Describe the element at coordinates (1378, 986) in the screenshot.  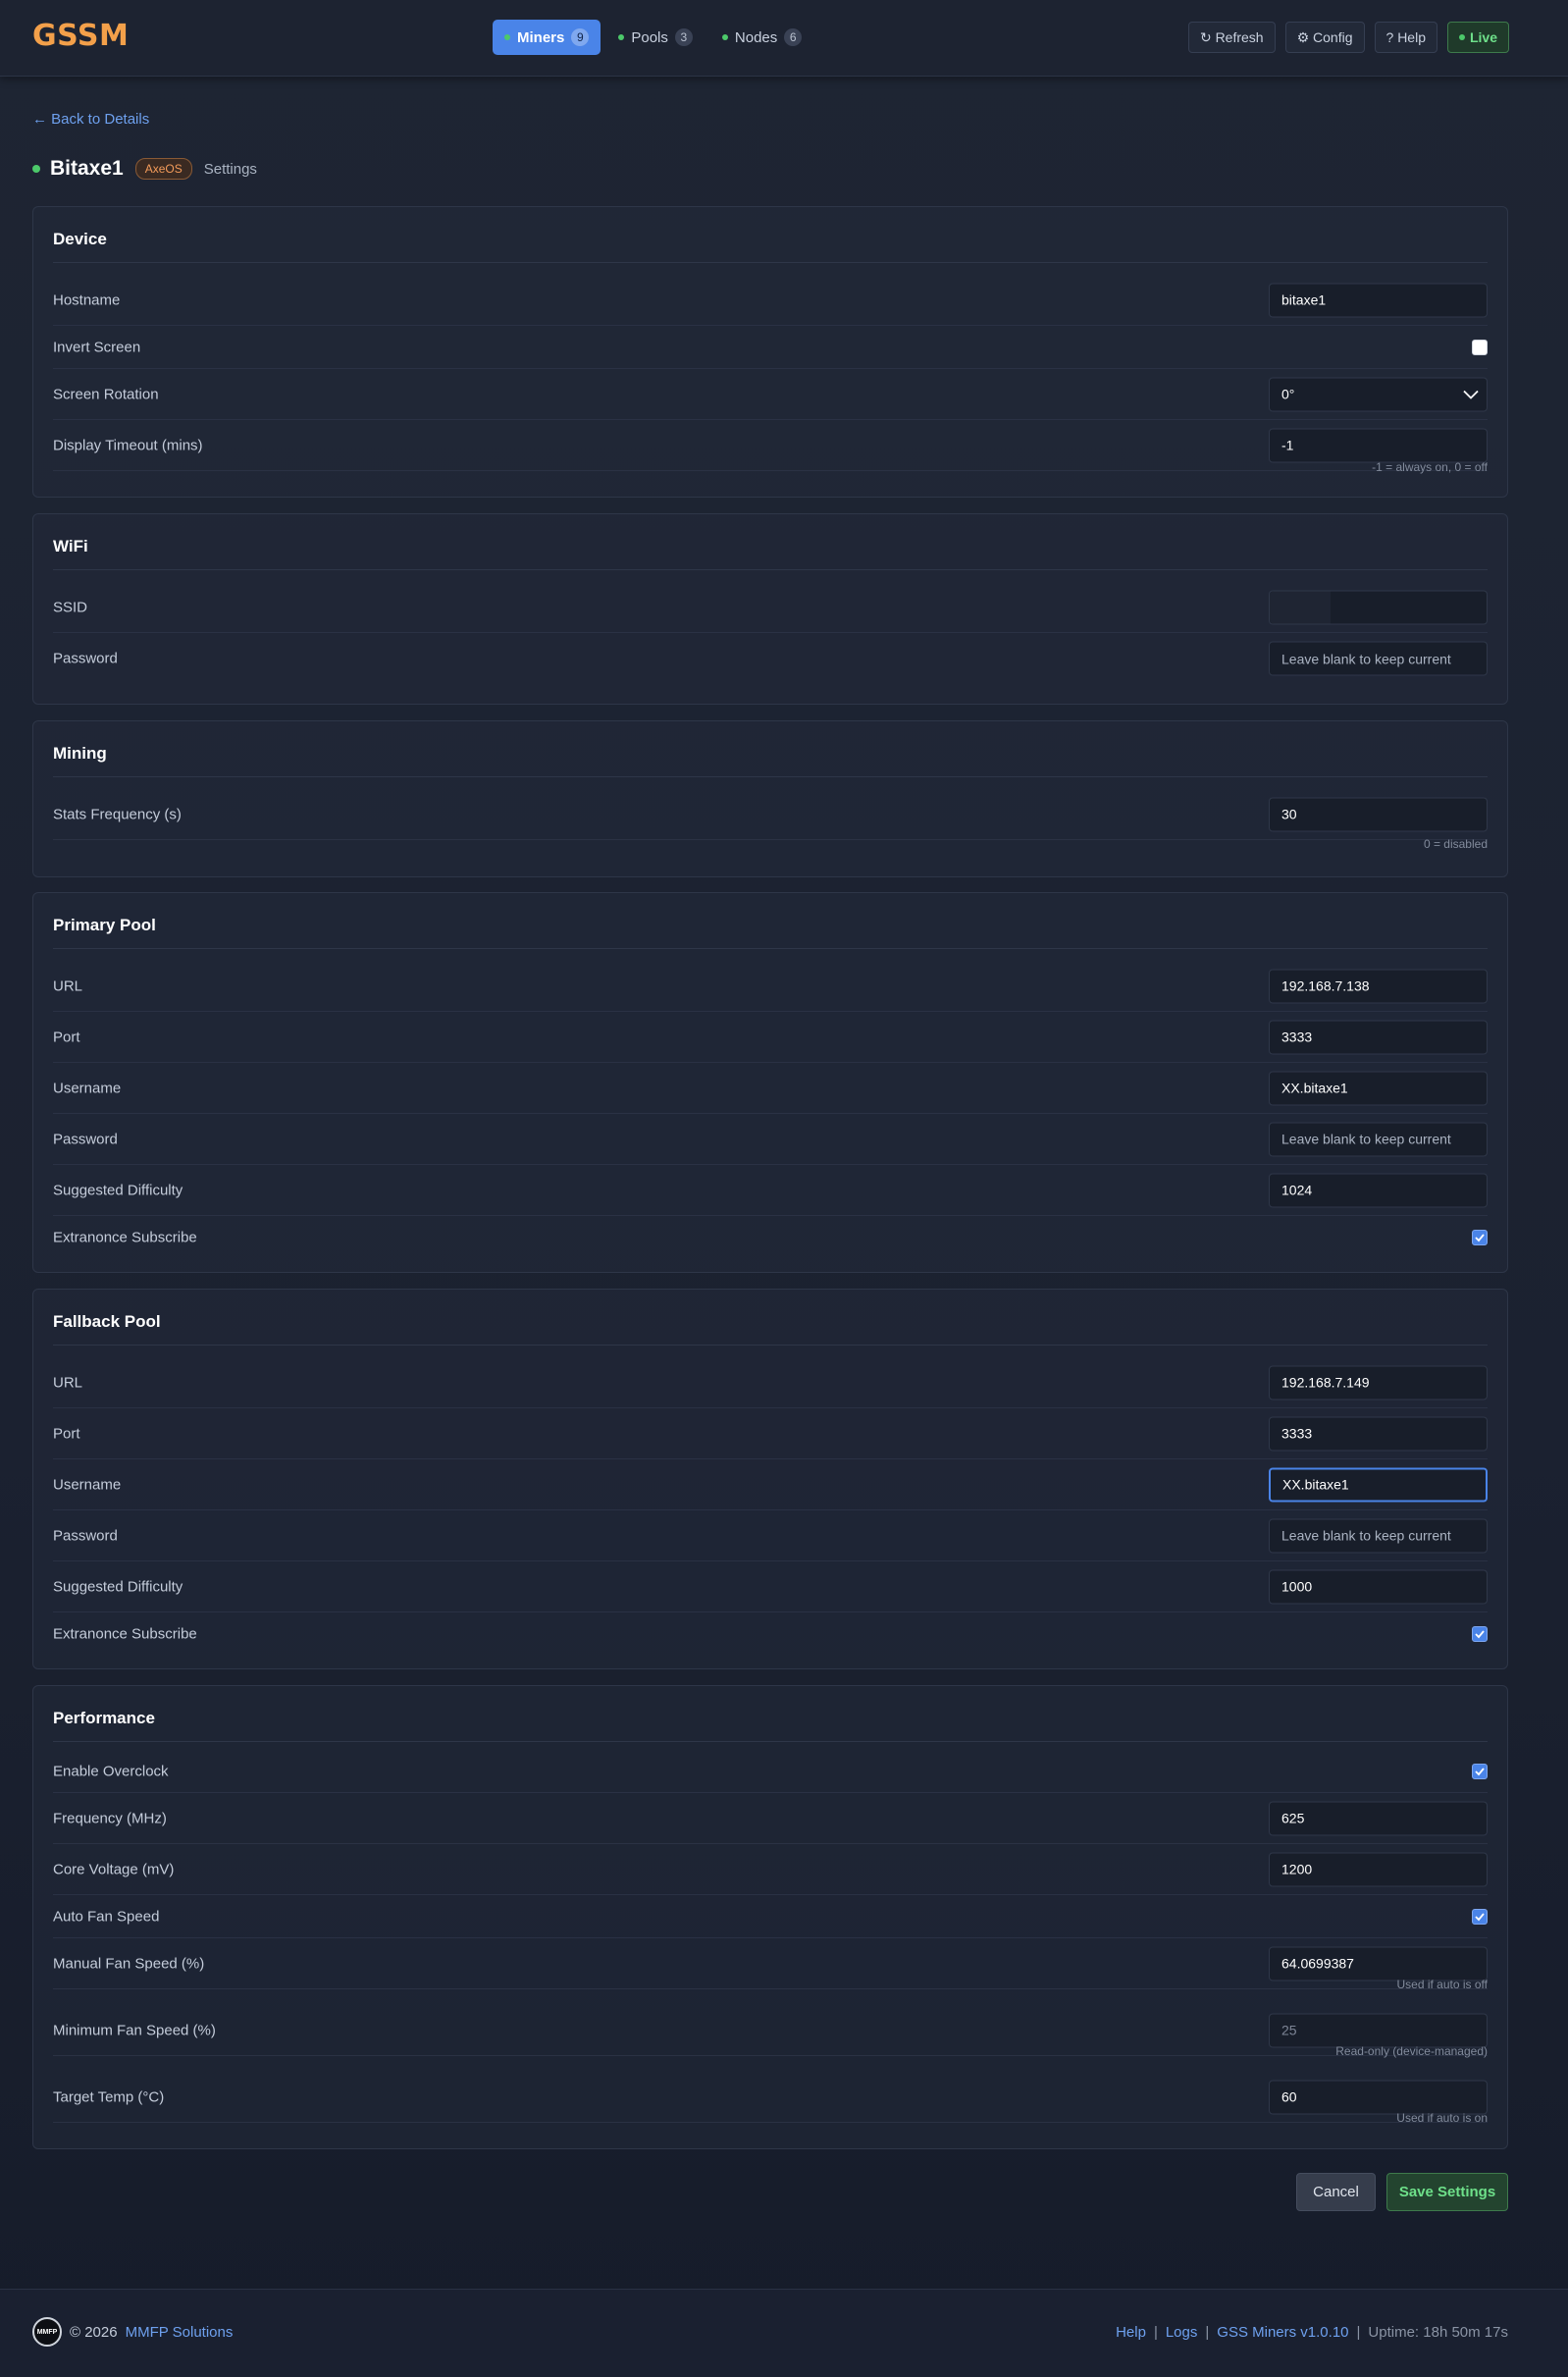
I see `primary-url-input: 192.168.7.138` at that location.